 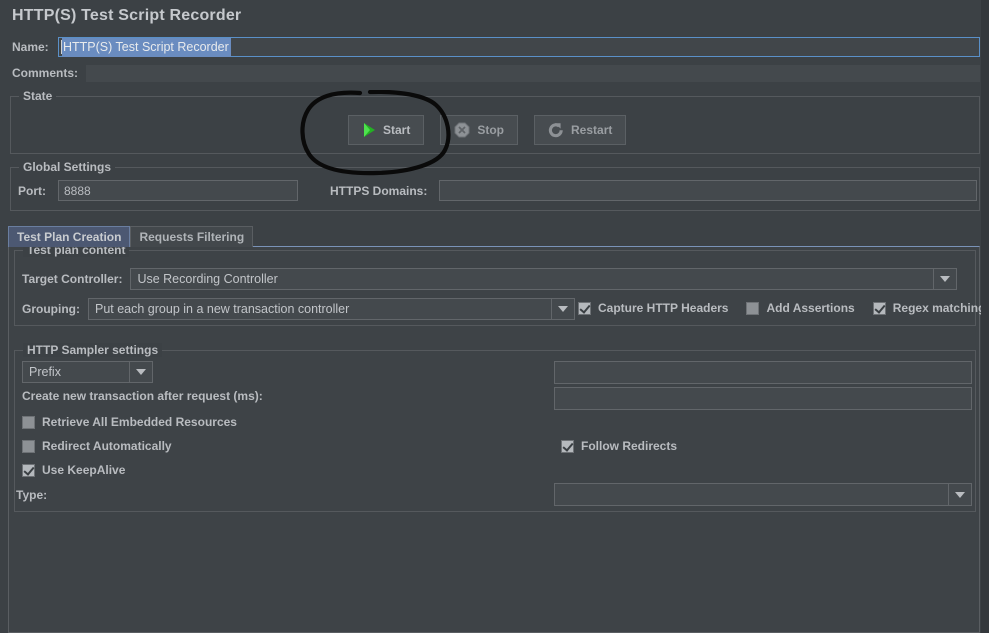 I want to click on restart-button: Restart, so click(x=580, y=130).